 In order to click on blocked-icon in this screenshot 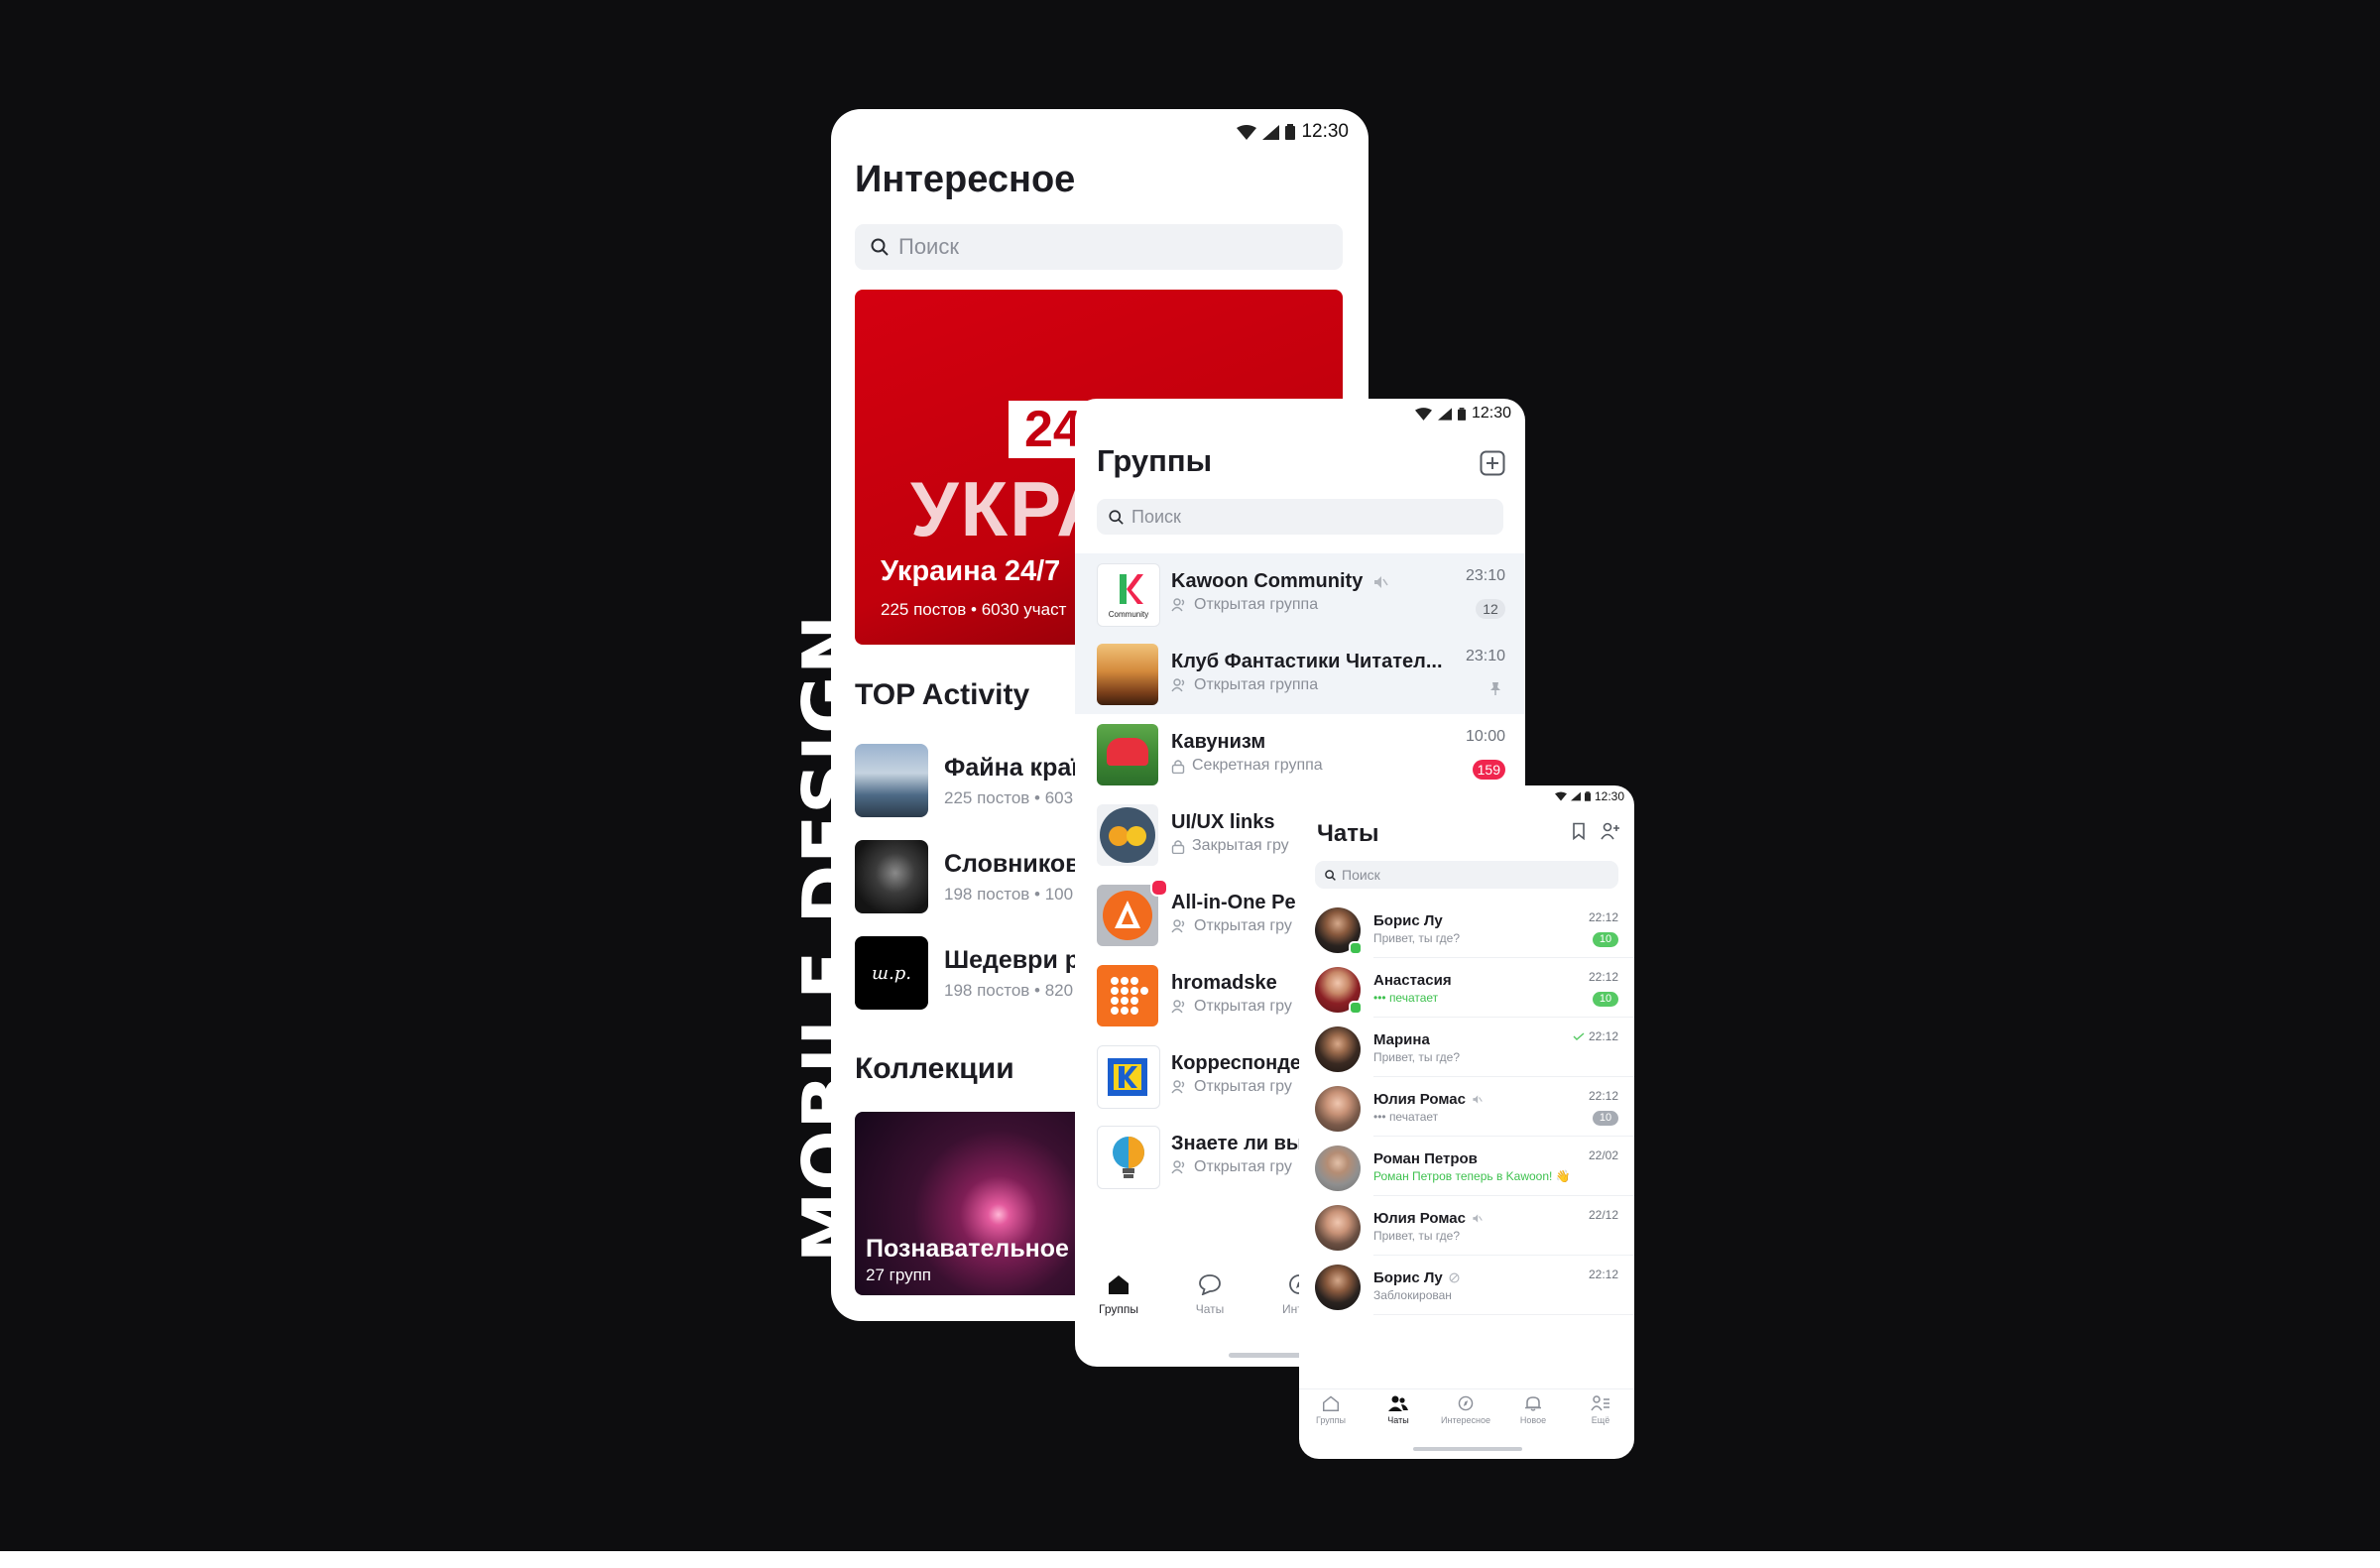, I will do `click(1454, 1277)`.